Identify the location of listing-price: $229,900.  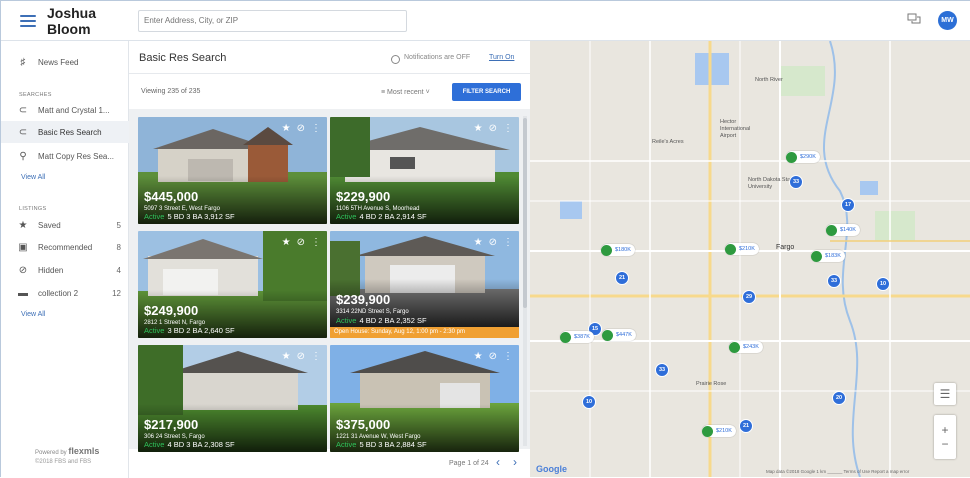
(363, 196).